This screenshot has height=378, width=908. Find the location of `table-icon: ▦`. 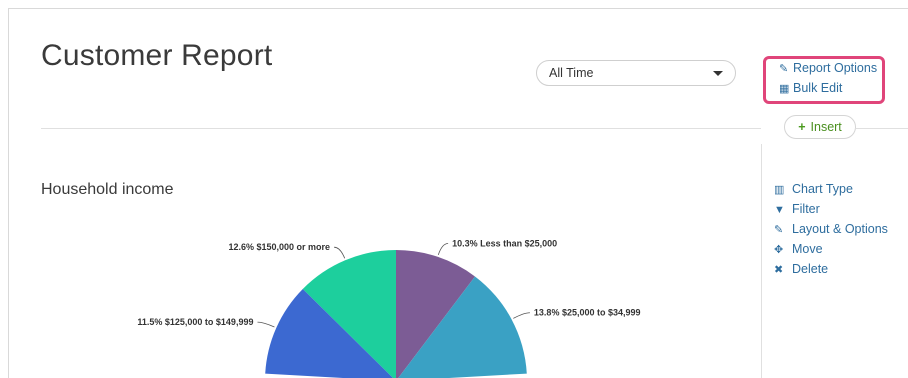

table-icon: ▦ is located at coordinates (784, 89).